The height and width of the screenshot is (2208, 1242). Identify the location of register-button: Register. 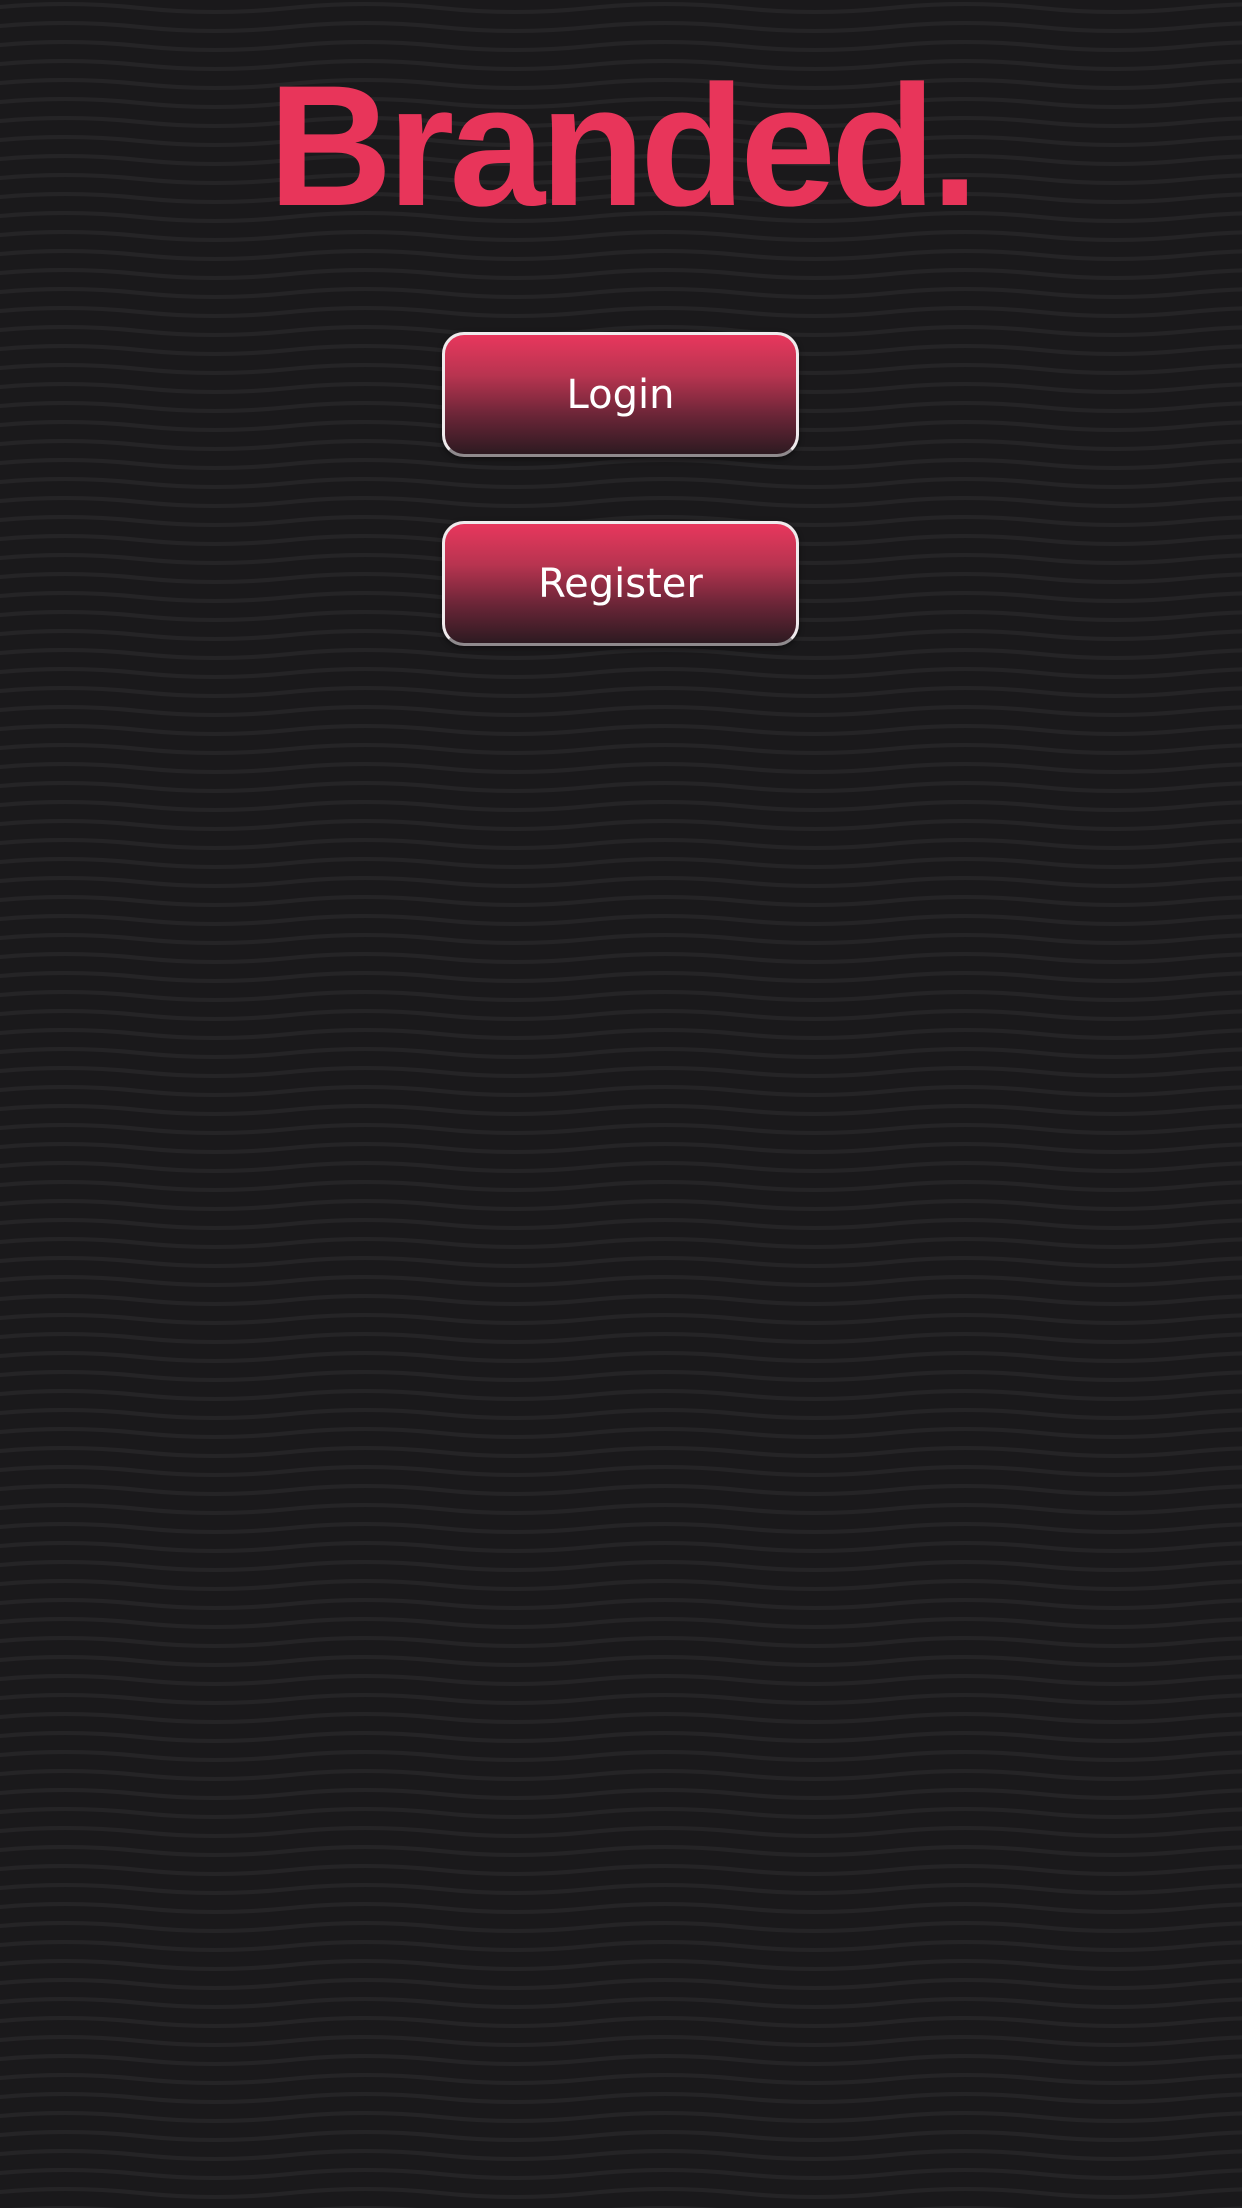
(620, 583).